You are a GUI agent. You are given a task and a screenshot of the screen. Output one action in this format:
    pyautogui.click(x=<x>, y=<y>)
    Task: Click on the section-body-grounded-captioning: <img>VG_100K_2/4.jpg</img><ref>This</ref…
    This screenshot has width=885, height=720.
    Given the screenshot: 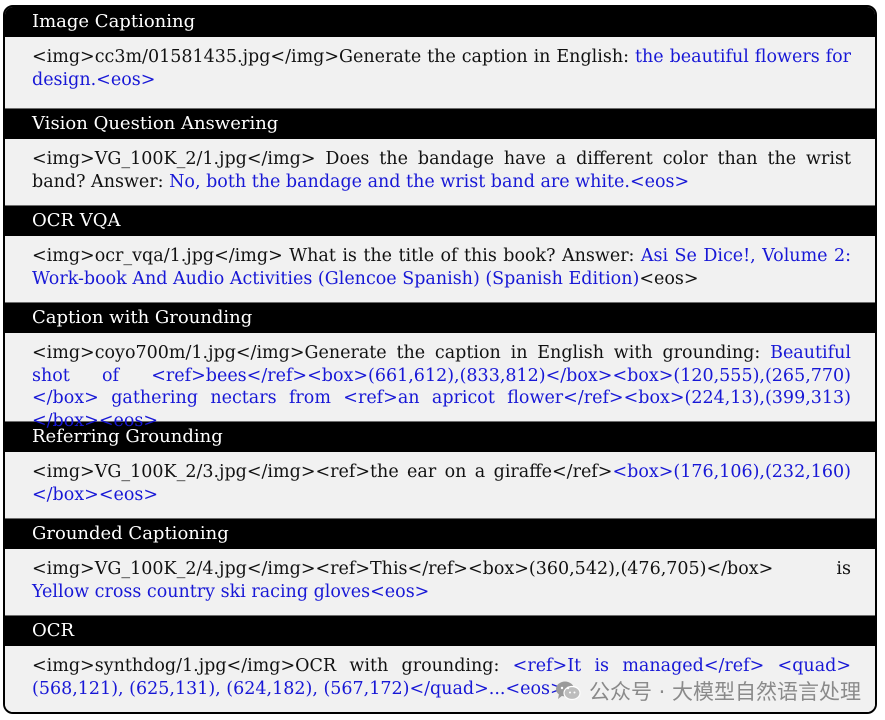 What is the action you would take?
    pyautogui.click(x=440, y=582)
    